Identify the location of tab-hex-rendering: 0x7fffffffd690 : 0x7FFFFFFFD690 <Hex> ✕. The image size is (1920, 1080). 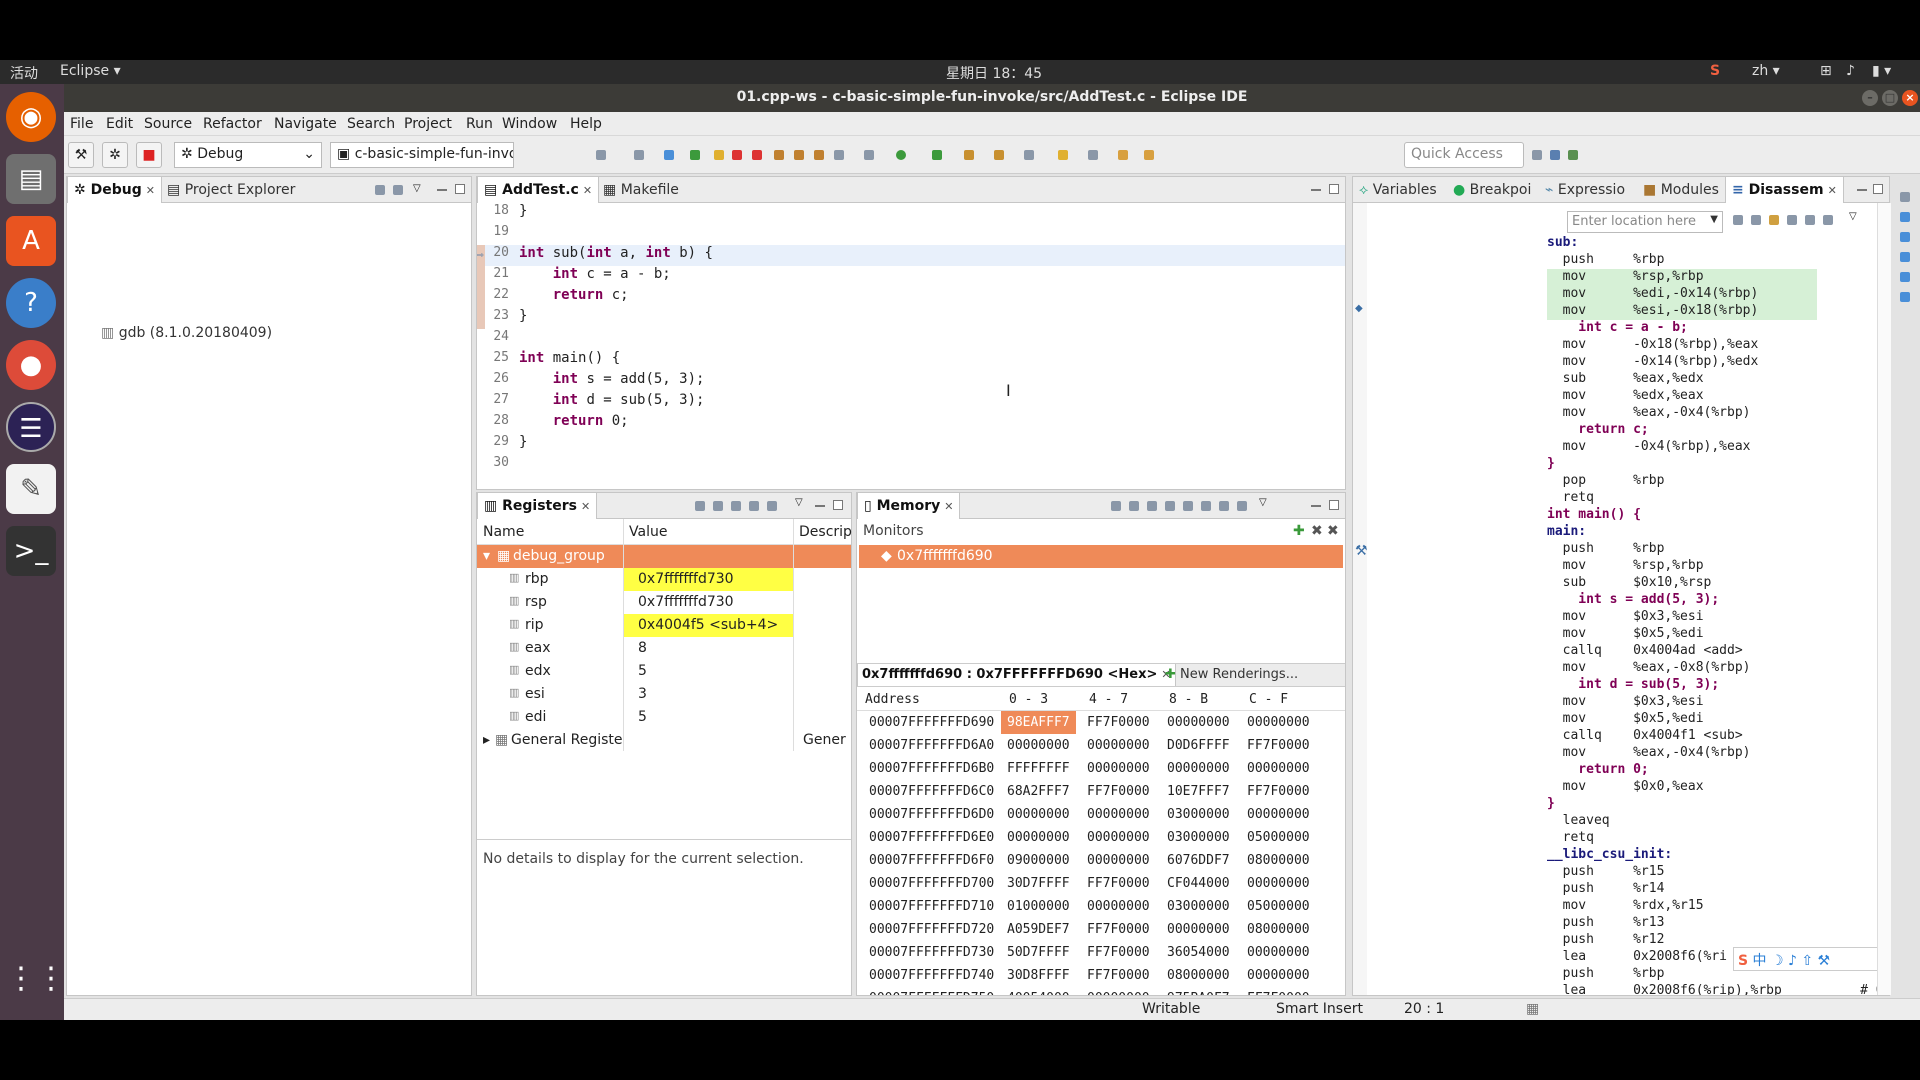
(1016, 675).